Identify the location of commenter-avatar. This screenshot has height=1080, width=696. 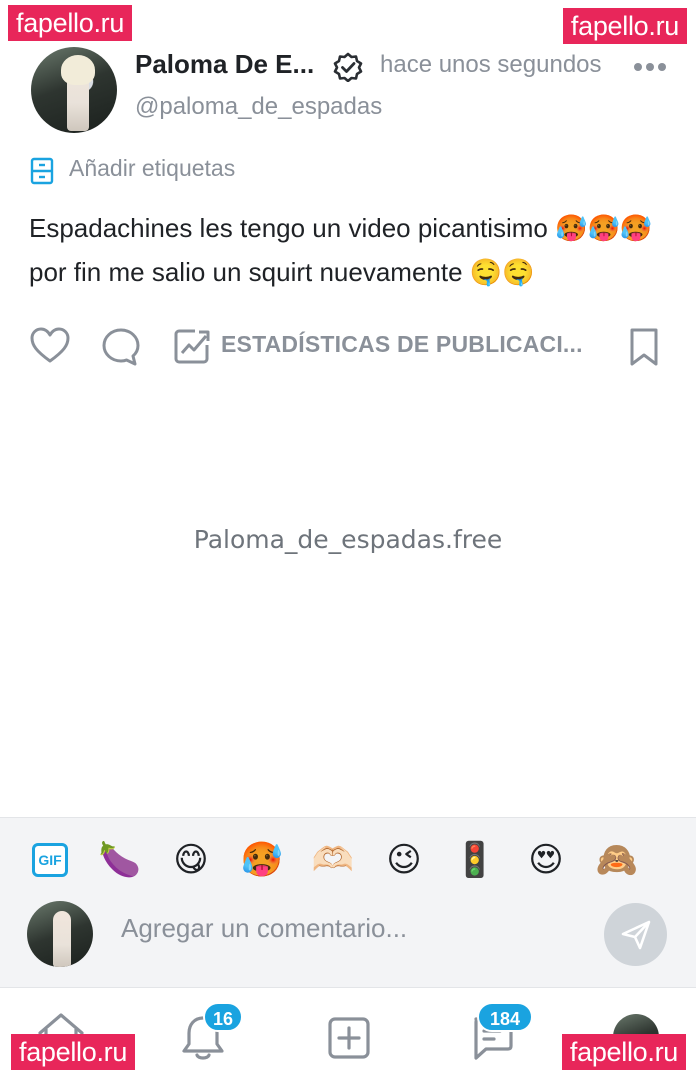
(60, 934).